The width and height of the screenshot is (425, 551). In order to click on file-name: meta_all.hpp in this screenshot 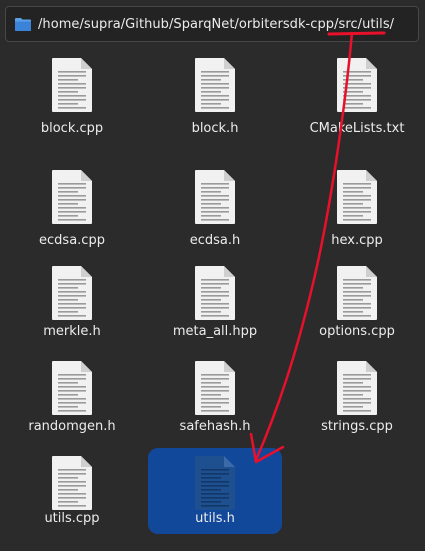, I will do `click(215, 331)`.